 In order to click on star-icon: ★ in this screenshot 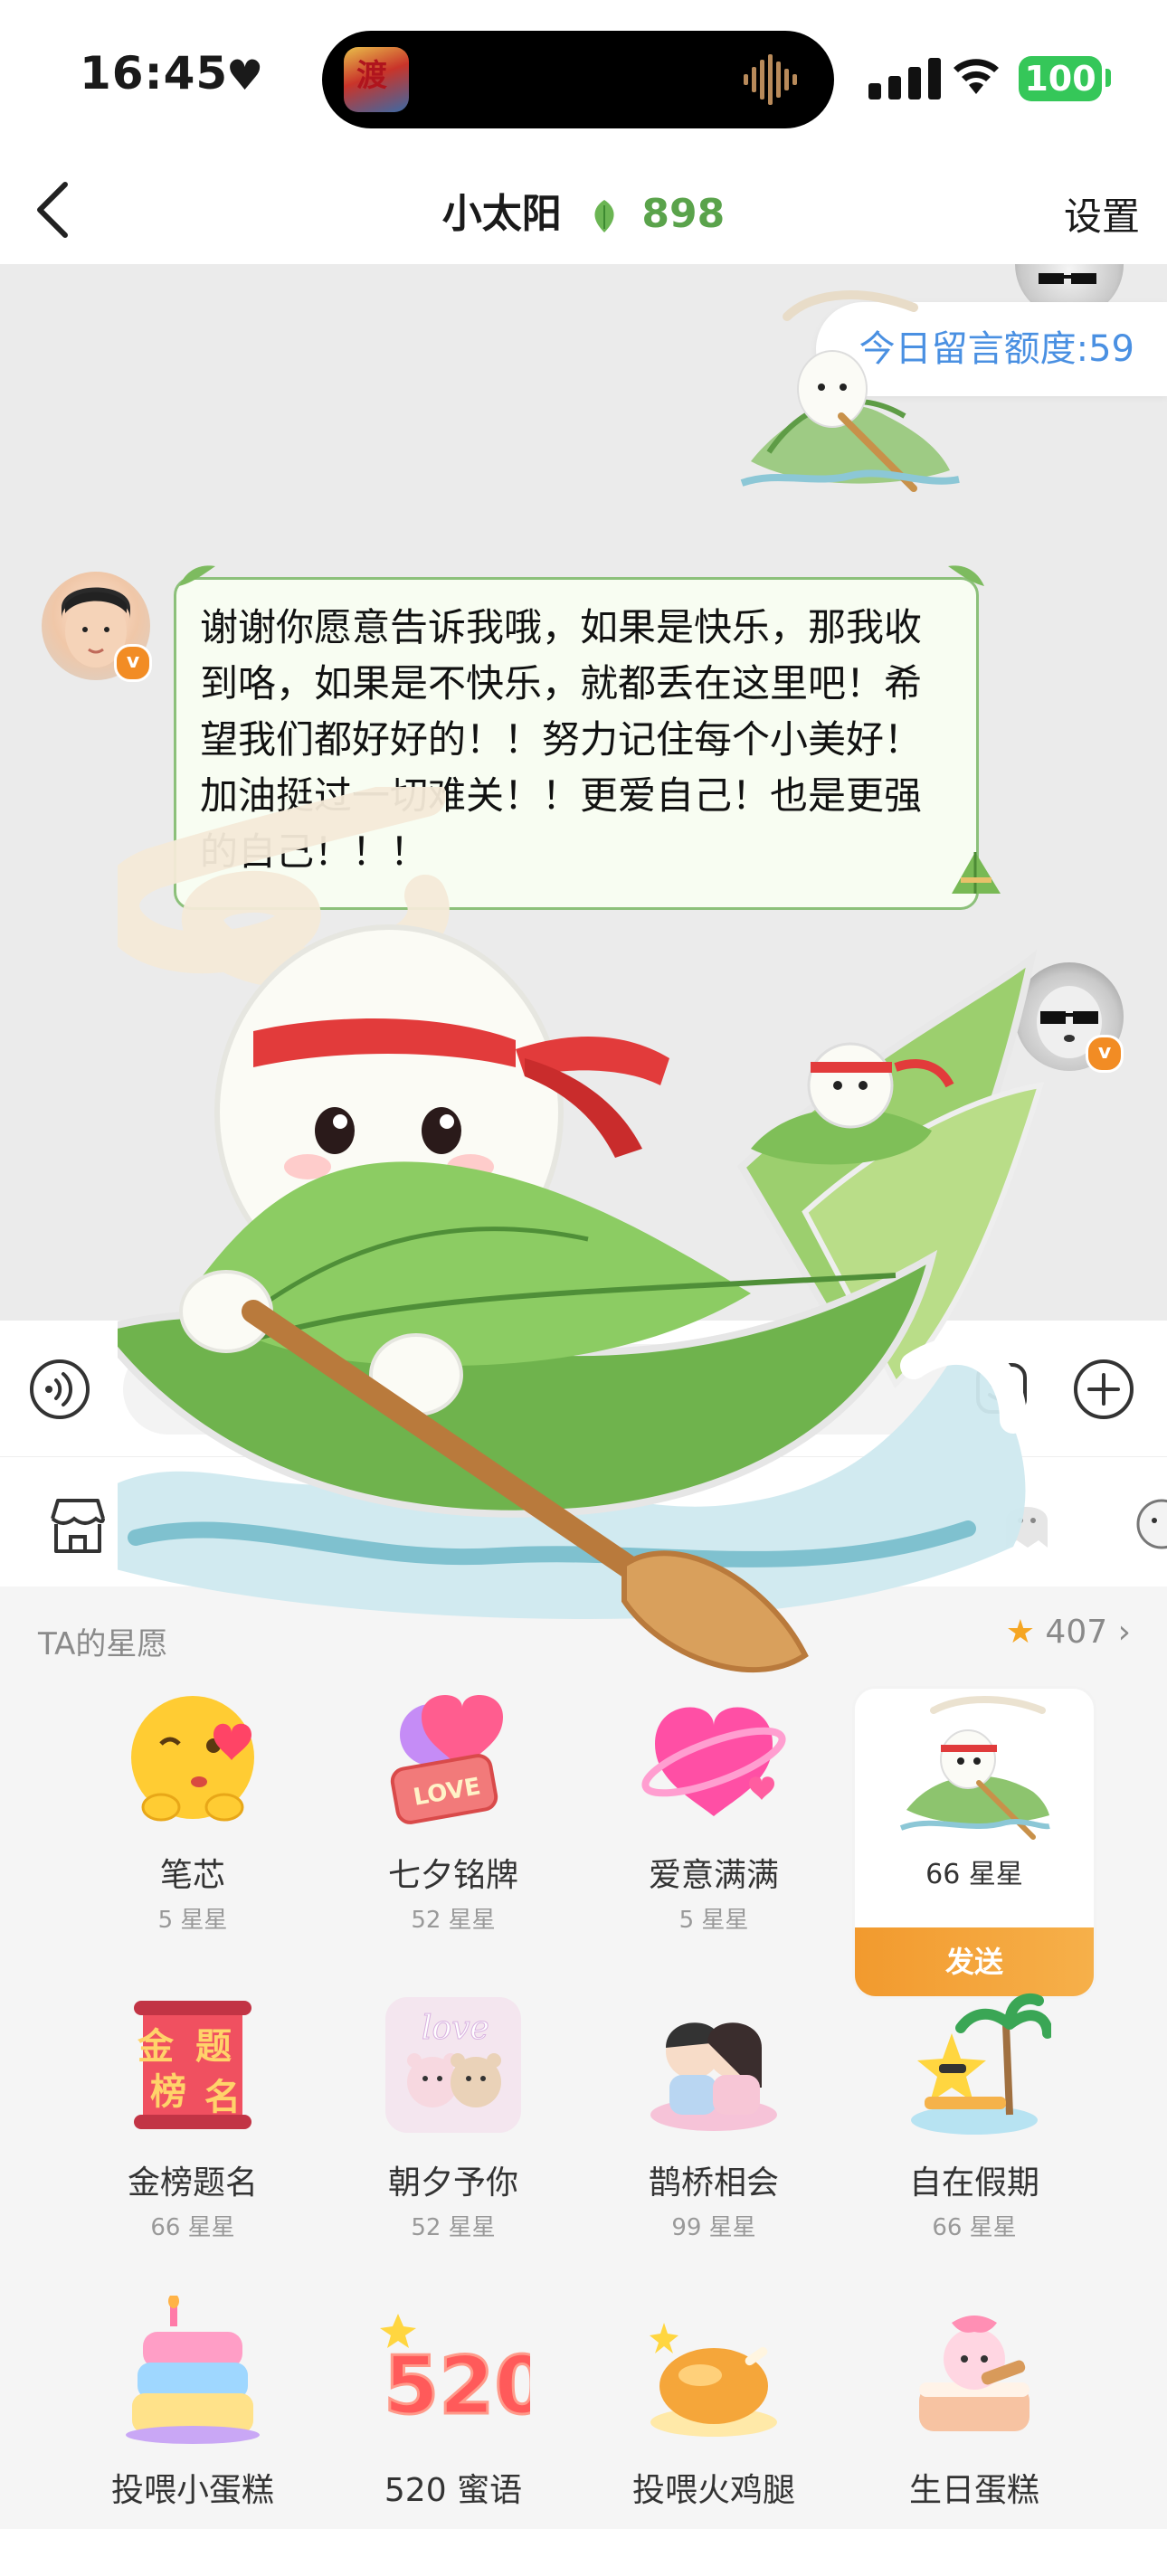, I will do `click(1020, 1632)`.